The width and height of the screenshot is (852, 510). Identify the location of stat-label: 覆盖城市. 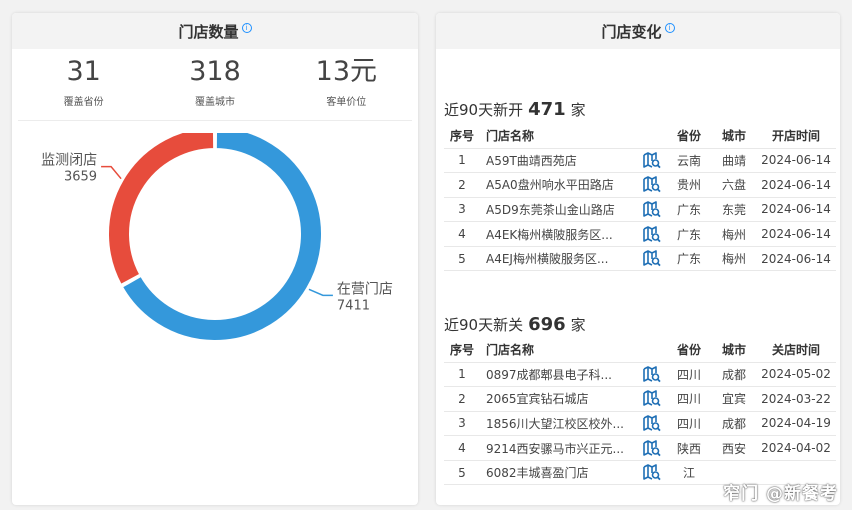
(214, 102).